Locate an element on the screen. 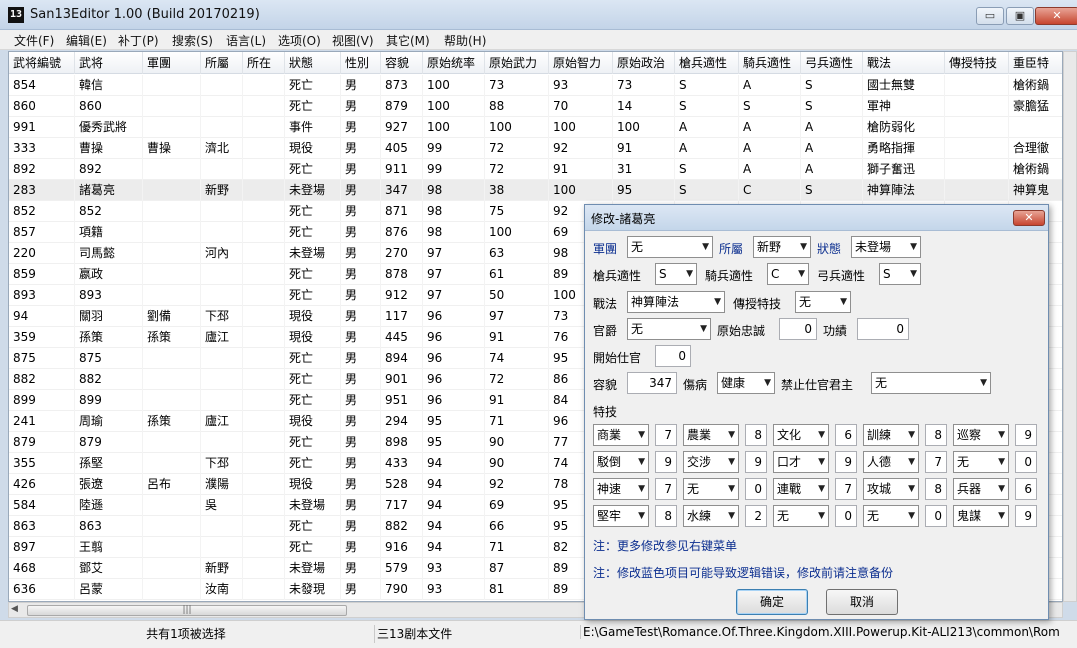 The height and width of the screenshot is (648, 1077). skill-select: 口才 ▼ is located at coordinates (801, 462).